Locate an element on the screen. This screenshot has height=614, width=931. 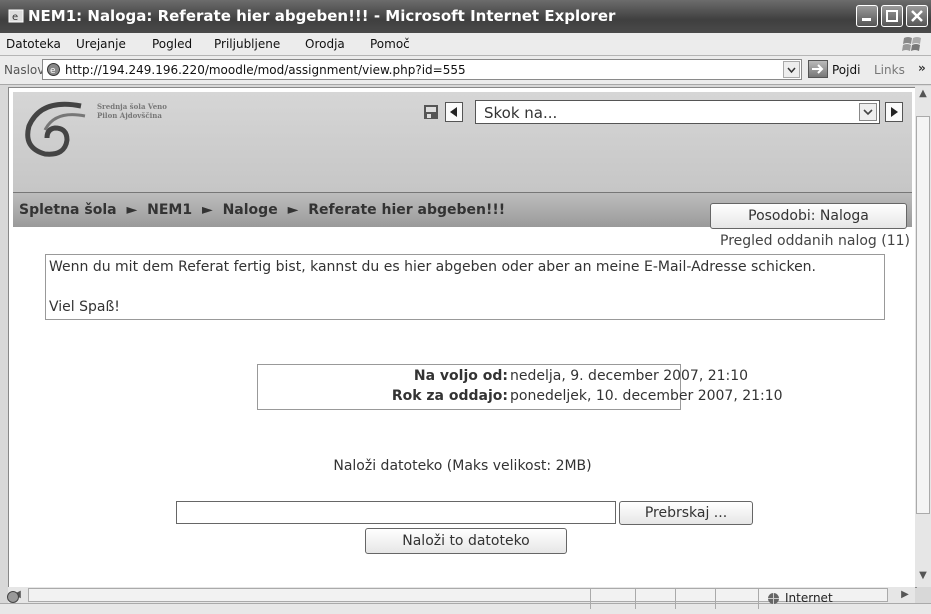
menu-pogled: Pogled is located at coordinates (172, 44).